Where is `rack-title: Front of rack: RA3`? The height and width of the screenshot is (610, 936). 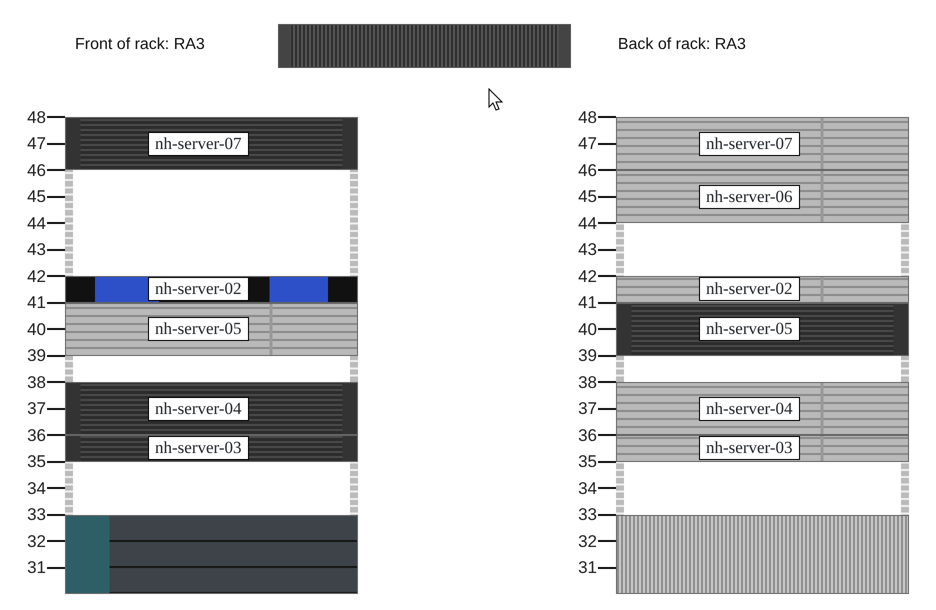 rack-title: Front of rack: RA3 is located at coordinates (140, 45).